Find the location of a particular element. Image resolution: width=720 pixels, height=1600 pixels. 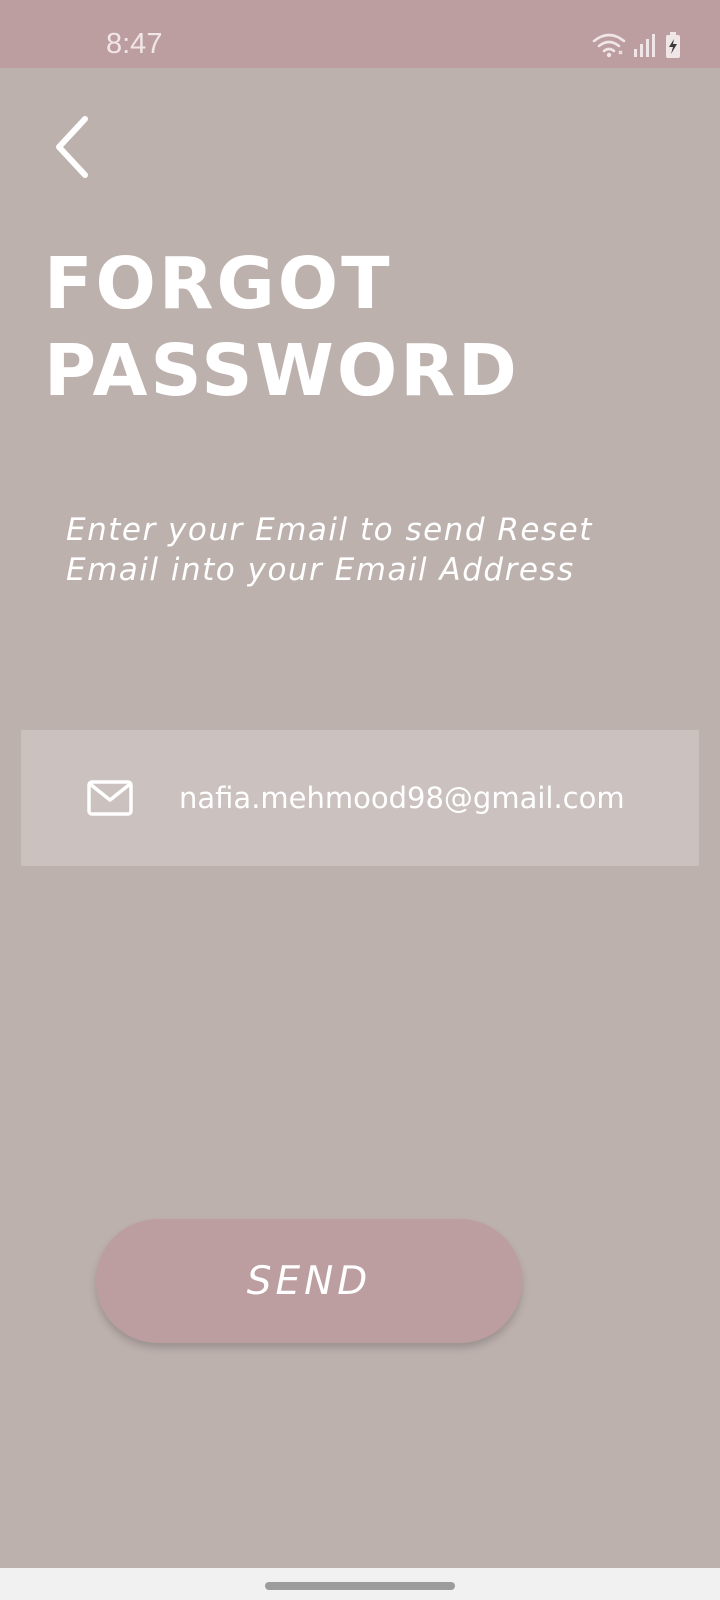

signal-icon is located at coordinates (644, 45).